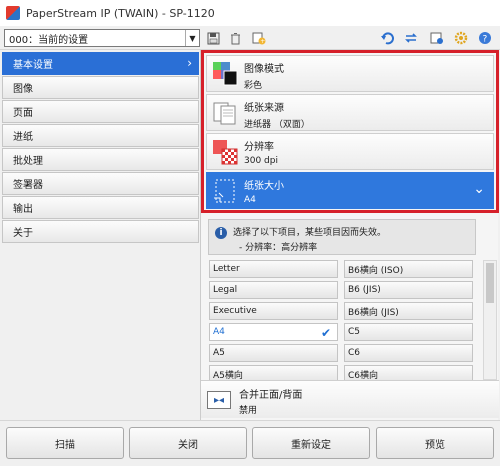 The image size is (500, 466). What do you see at coordinates (354, 332) in the screenshot?
I see `option-label: C5` at bounding box center [354, 332].